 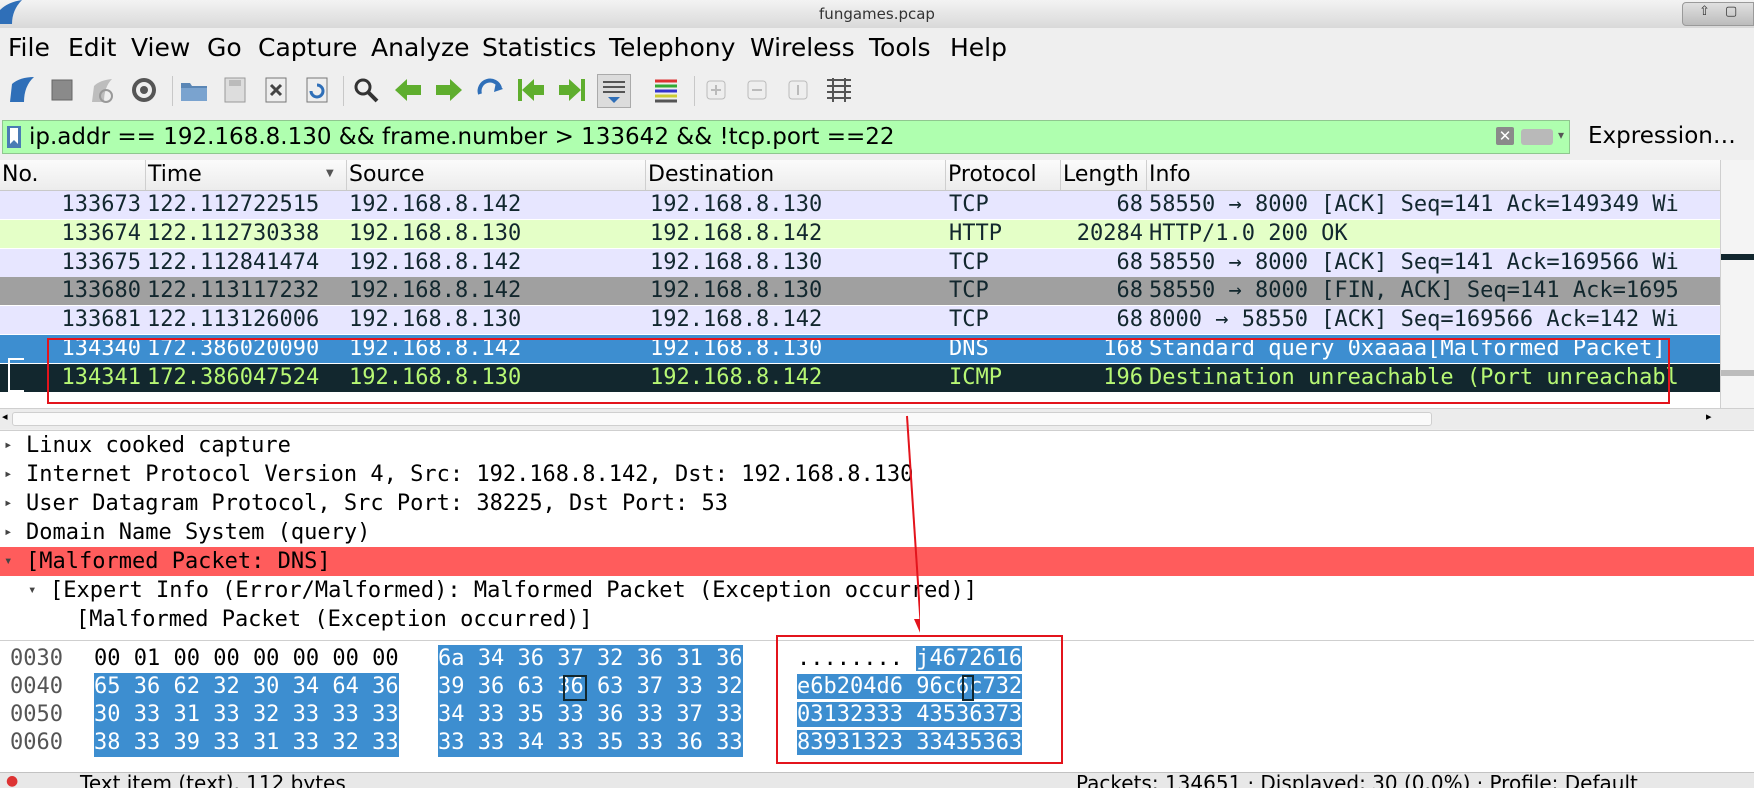 I want to click on menu-go: Go, so click(x=224, y=47).